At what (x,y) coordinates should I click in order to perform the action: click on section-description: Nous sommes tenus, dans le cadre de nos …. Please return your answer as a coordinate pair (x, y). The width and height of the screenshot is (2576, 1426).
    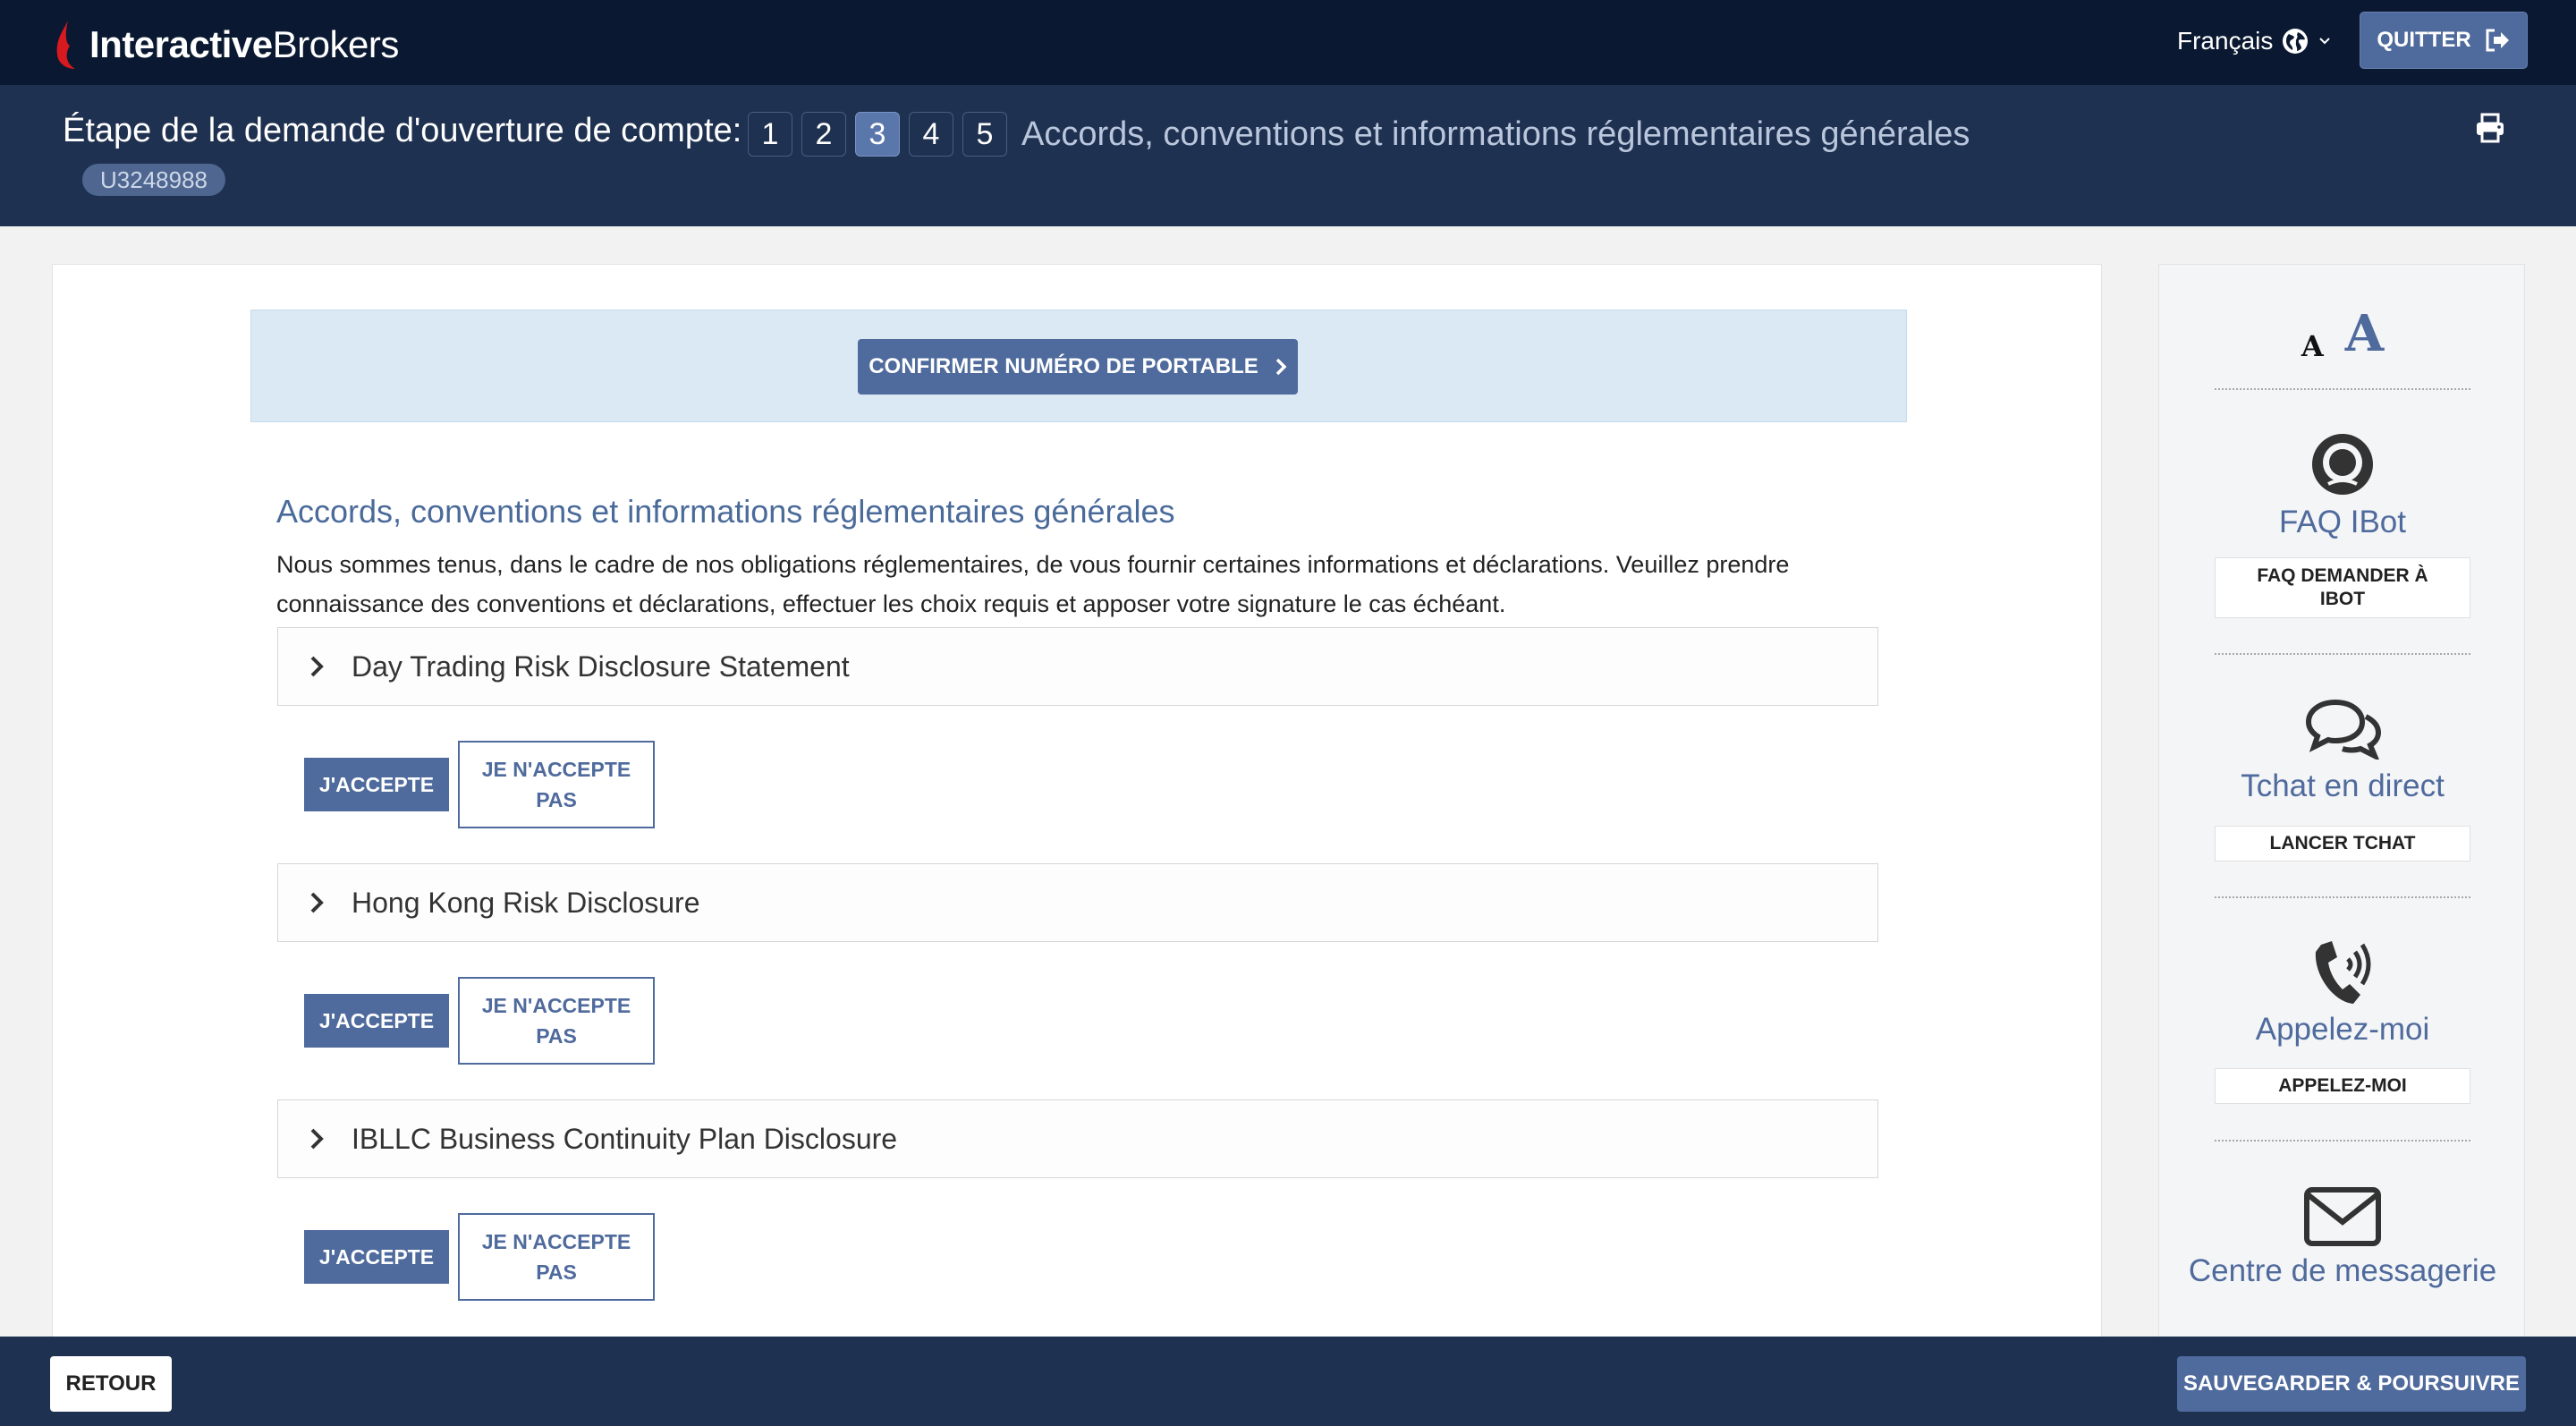
    Looking at the image, I should click on (1033, 584).